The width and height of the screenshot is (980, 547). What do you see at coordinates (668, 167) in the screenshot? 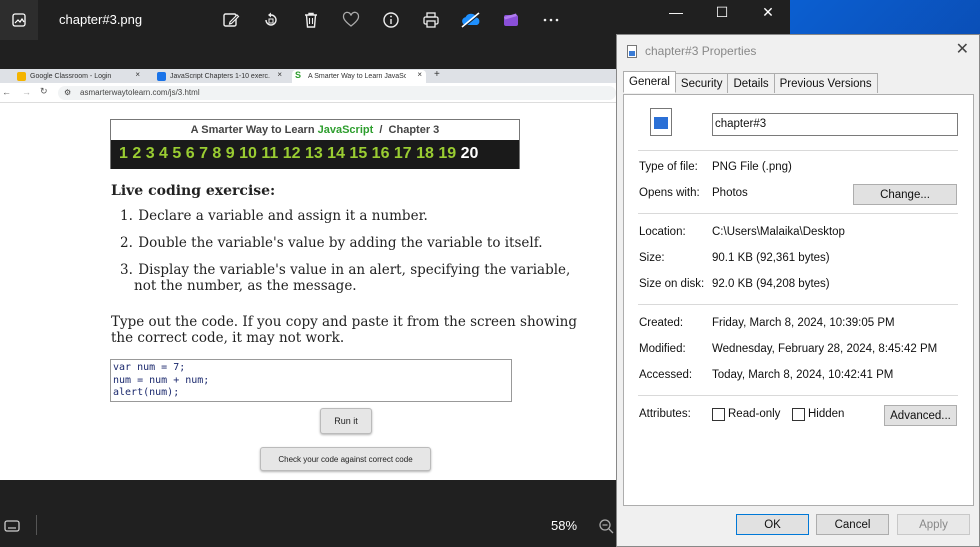
I see `type-label: Type of file:` at bounding box center [668, 167].